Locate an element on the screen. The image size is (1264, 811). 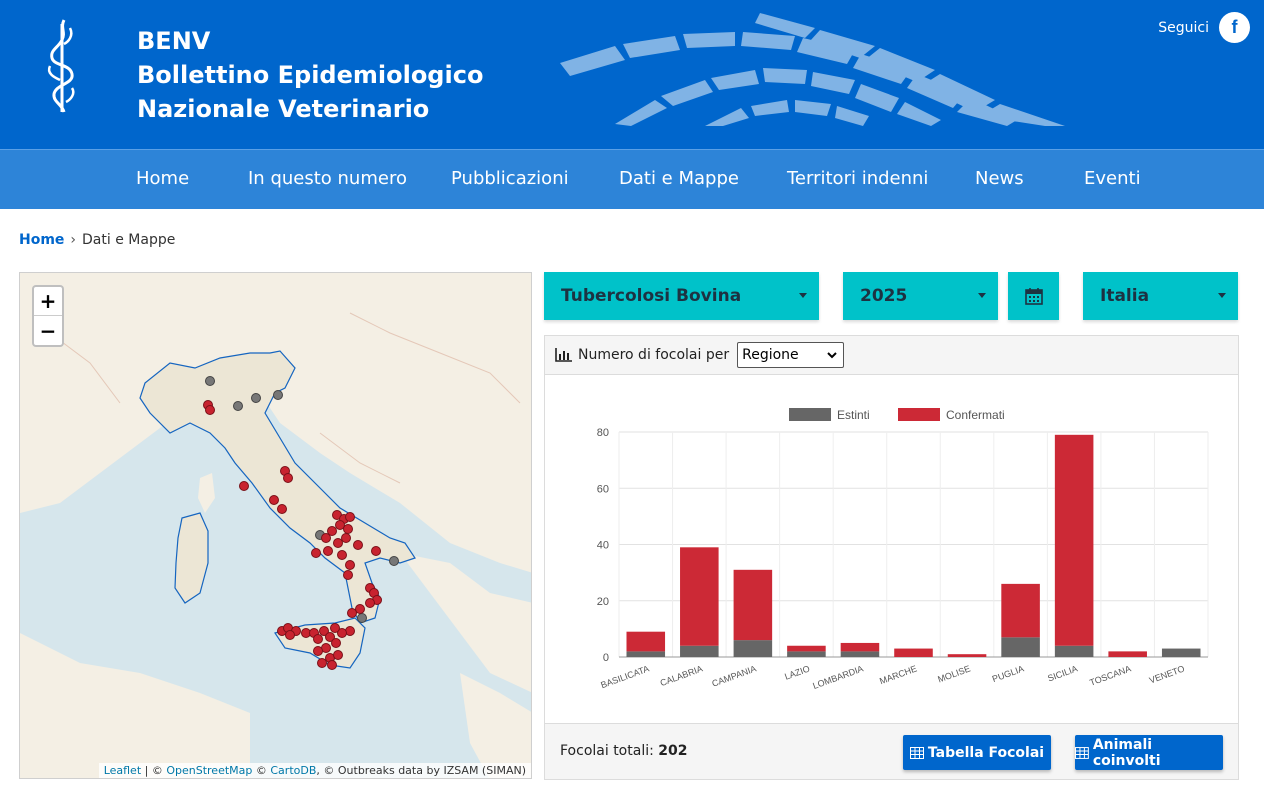
x-tick-label: MARCHE is located at coordinates (898, 674).